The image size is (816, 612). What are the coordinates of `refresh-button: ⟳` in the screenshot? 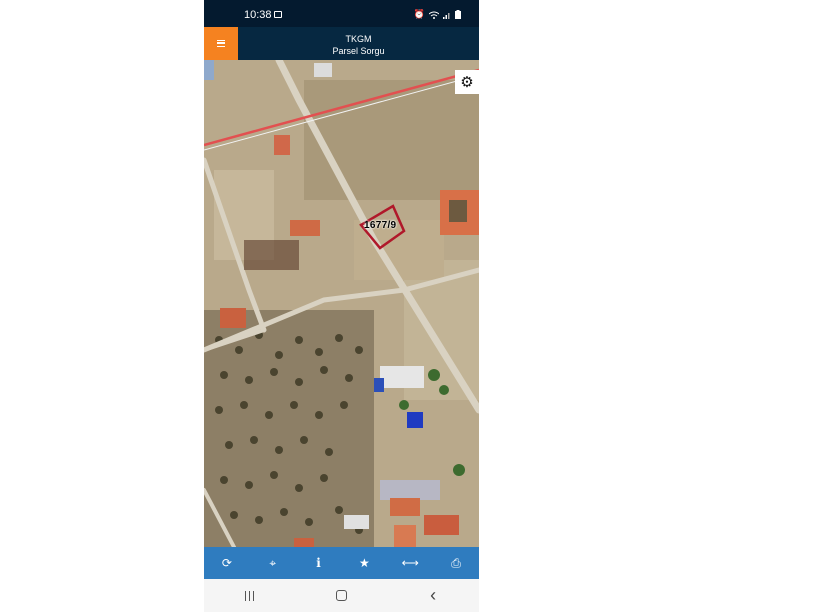 It's located at (227, 563).